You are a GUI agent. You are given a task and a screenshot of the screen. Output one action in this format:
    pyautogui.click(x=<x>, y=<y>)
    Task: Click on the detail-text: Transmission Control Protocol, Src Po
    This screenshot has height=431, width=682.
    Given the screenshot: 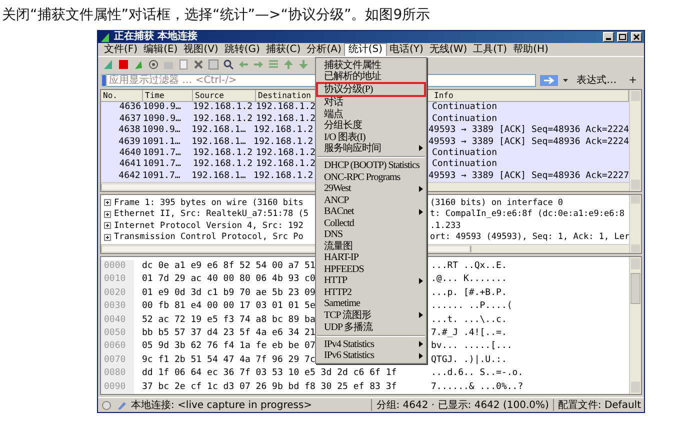 What is the action you would take?
    pyautogui.click(x=209, y=237)
    